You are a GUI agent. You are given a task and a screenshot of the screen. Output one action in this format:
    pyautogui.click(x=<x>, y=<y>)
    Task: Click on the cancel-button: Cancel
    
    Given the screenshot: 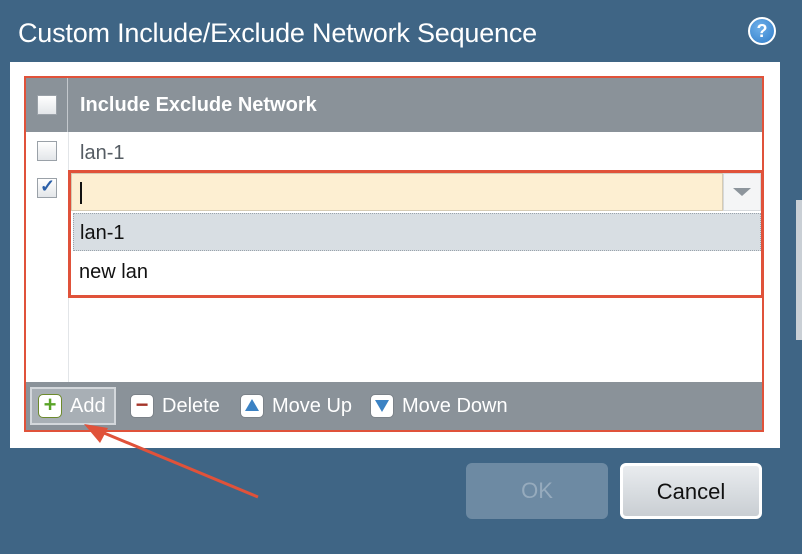 What is the action you would take?
    pyautogui.click(x=691, y=491)
    